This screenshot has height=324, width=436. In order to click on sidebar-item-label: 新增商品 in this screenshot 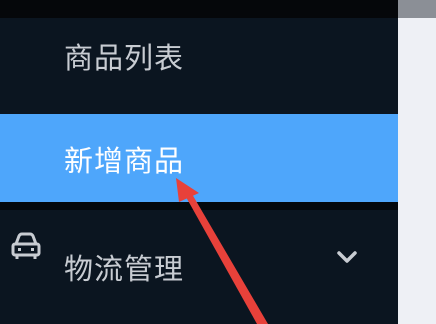, I will do `click(124, 161)`.